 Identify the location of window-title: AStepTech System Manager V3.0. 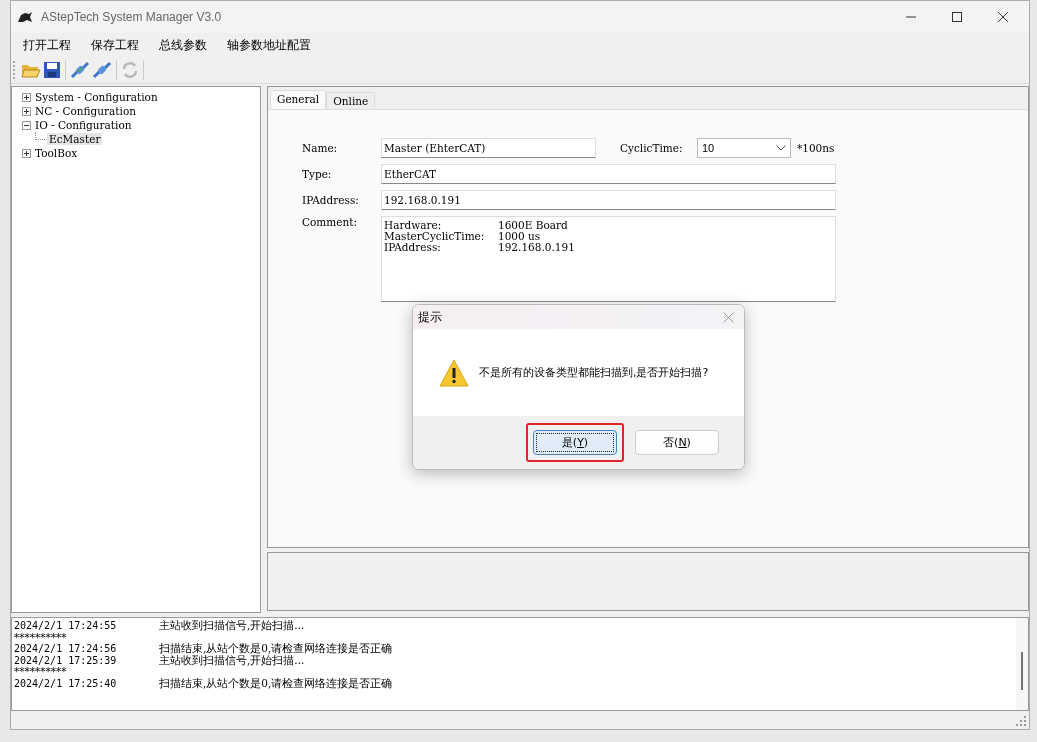
(131, 17).